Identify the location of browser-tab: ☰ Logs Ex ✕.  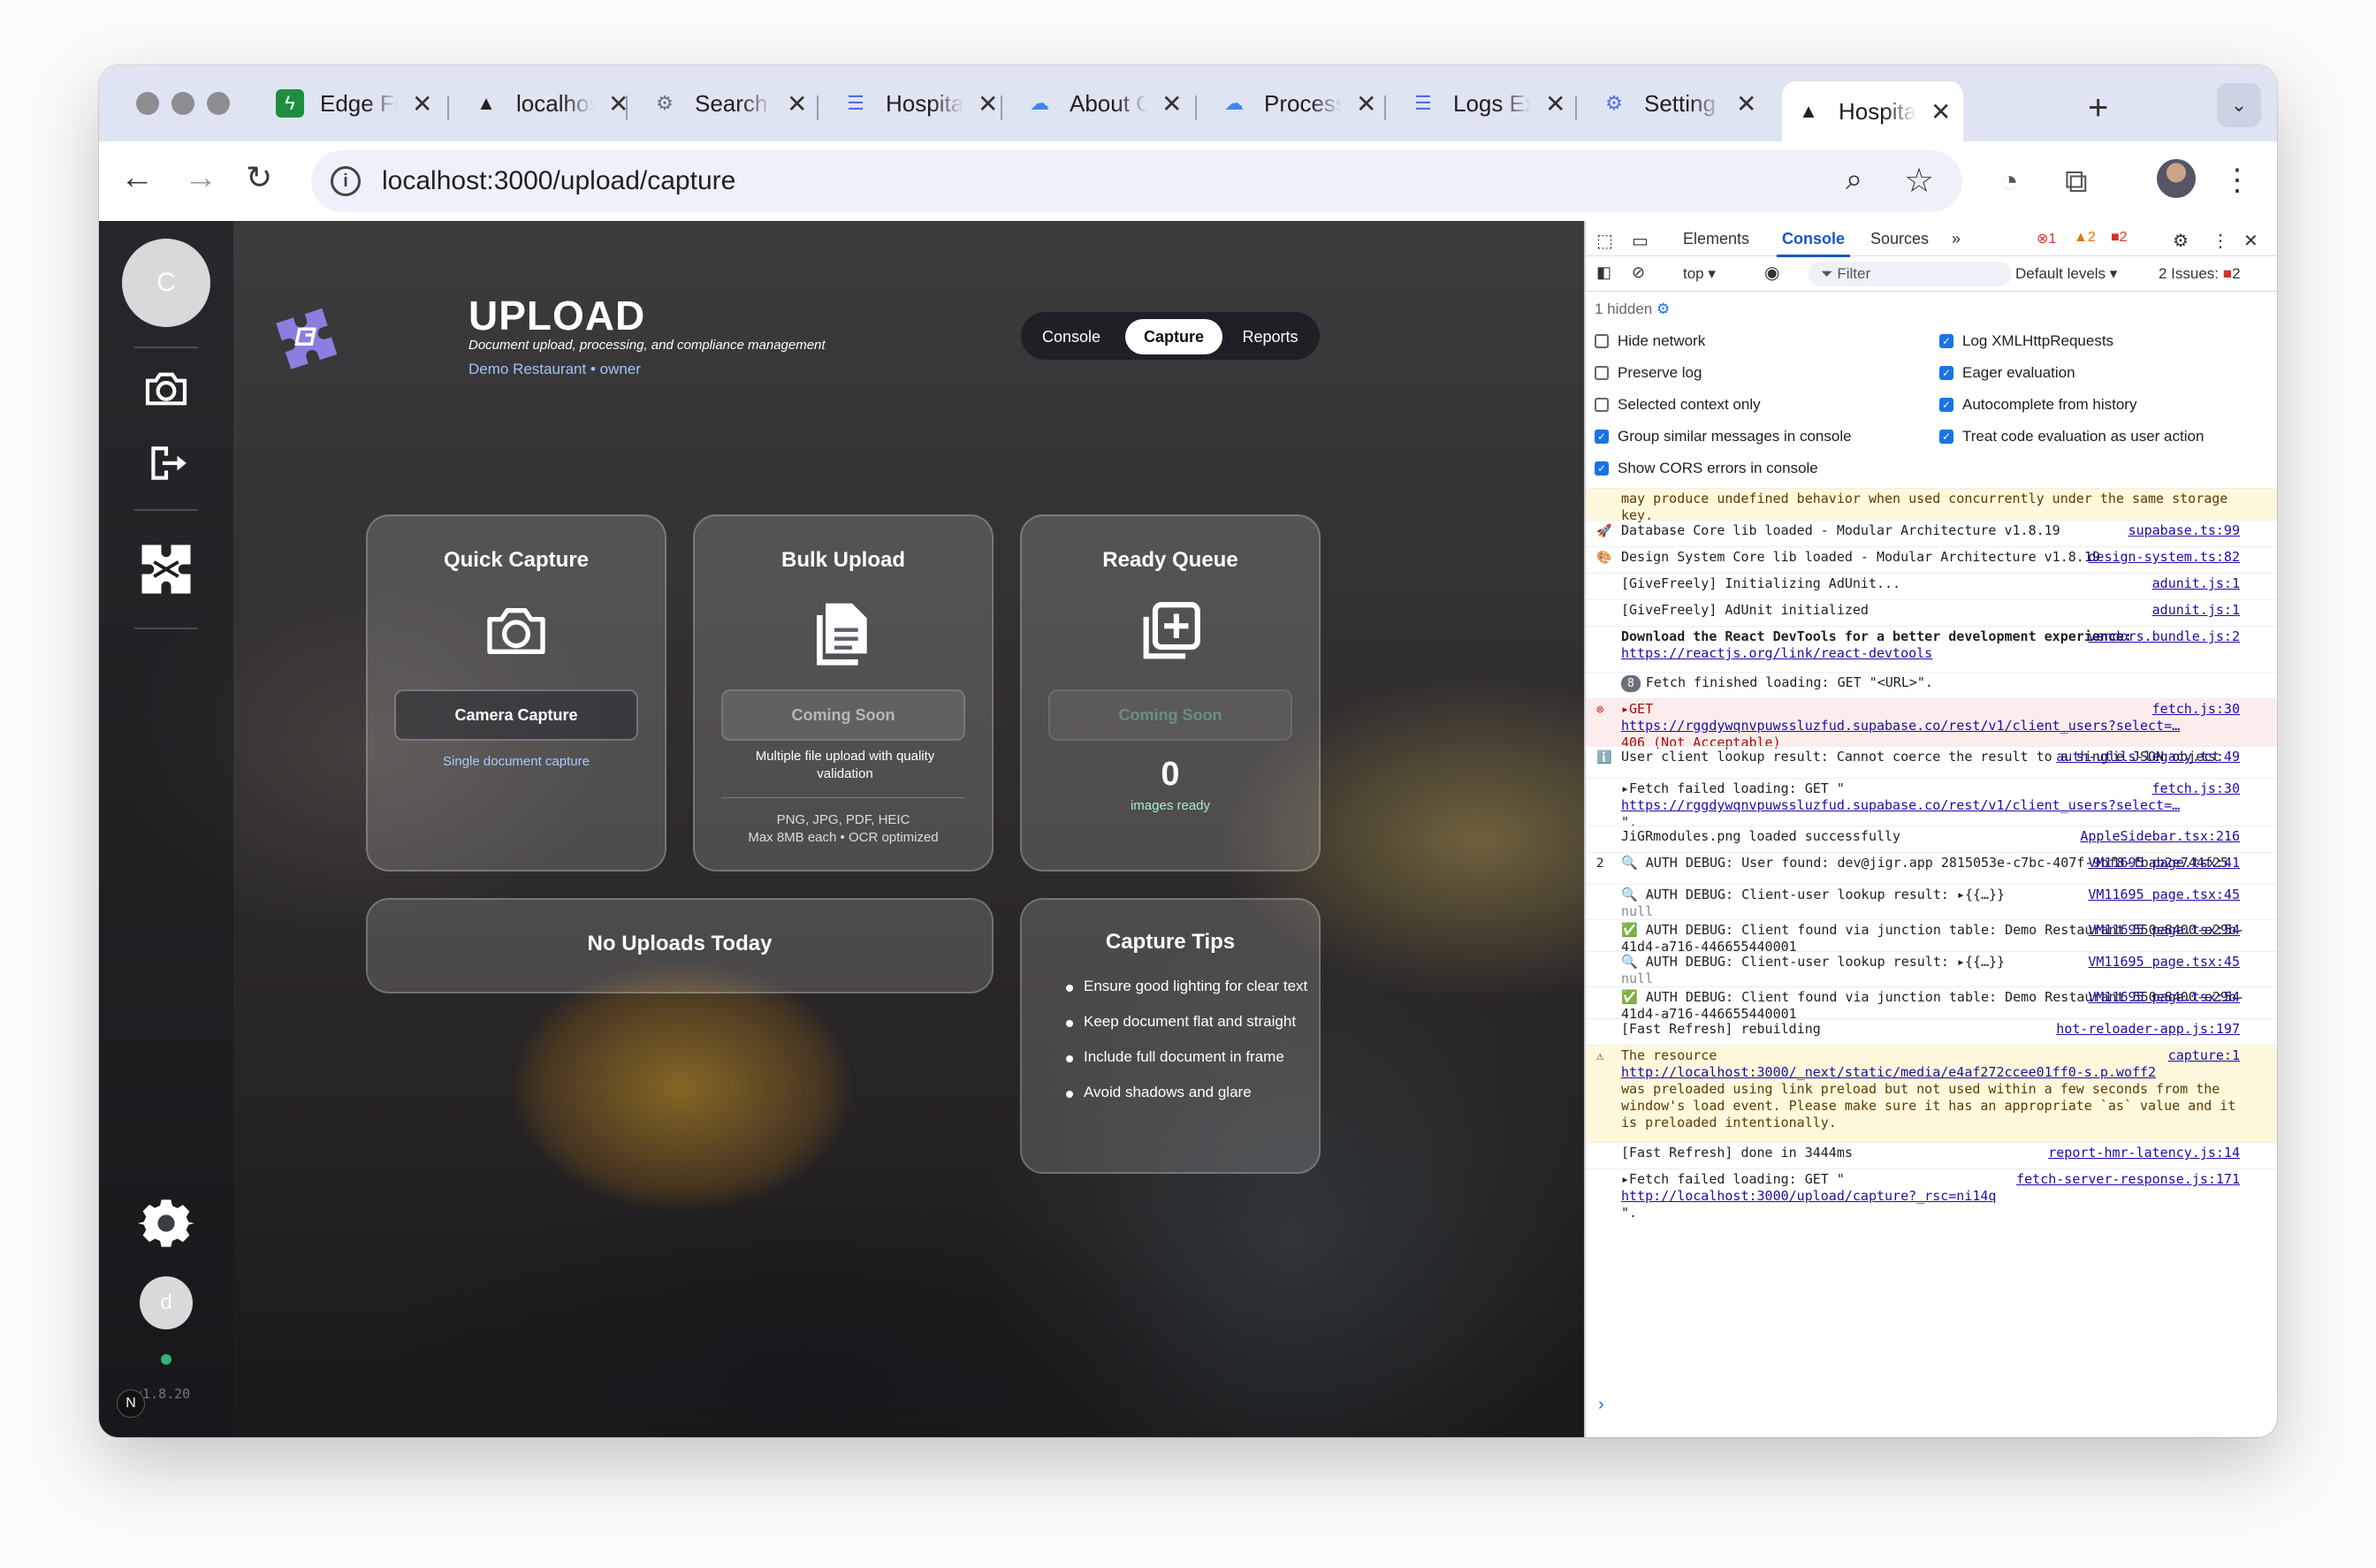
(1487, 104).